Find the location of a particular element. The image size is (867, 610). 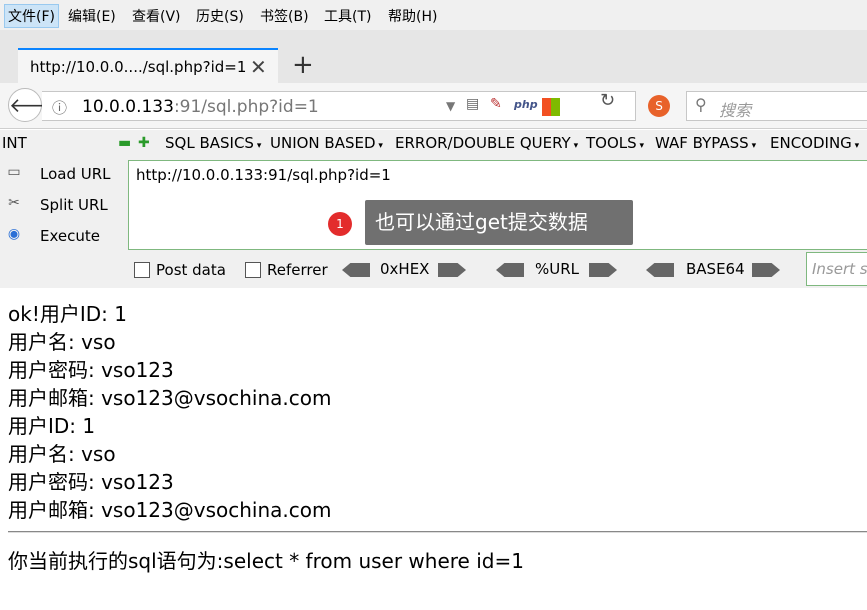

execute-button: ◉ Execute is located at coordinates (64, 237).